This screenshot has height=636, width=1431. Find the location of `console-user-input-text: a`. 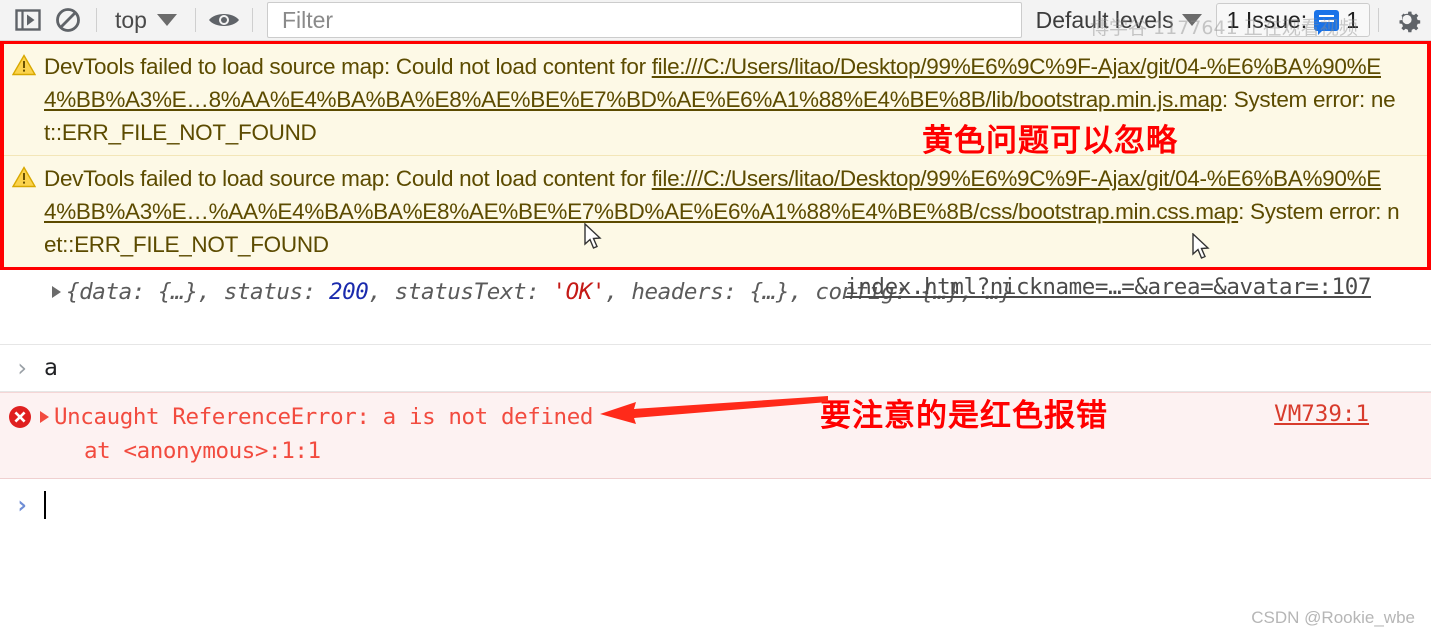

console-user-input-text: a is located at coordinates (51, 368).